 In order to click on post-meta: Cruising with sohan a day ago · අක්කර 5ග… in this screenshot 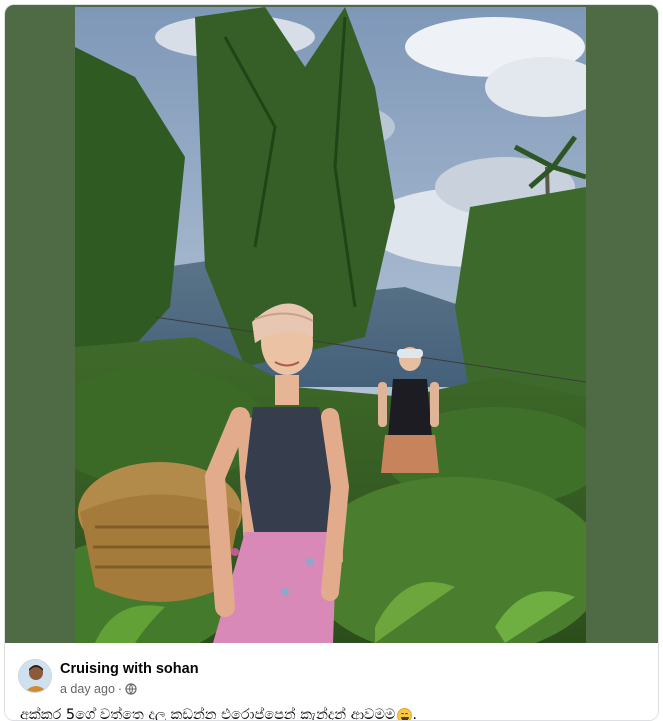, I will do `click(331, 682)`.